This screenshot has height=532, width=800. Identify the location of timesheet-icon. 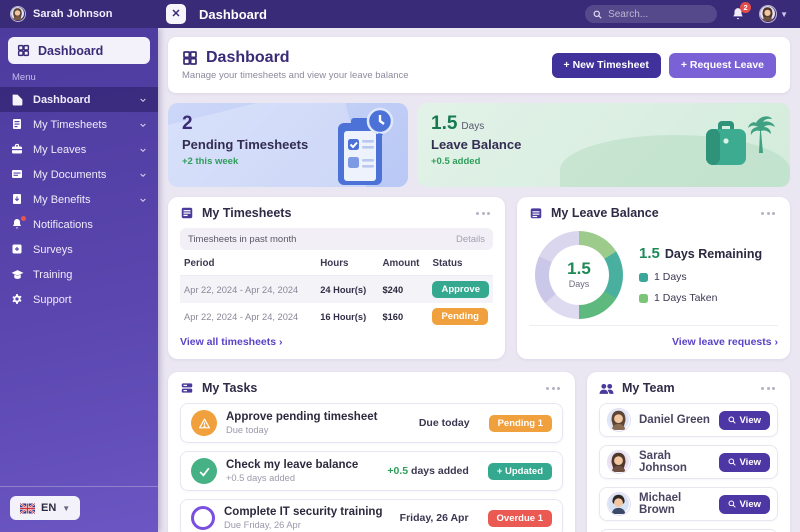
(17, 124).